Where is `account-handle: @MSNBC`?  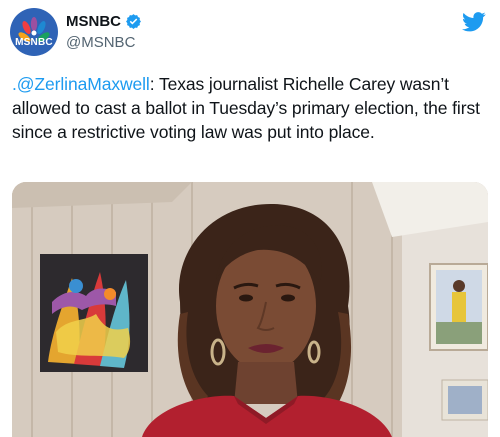
account-handle: @MSNBC is located at coordinates (100, 42).